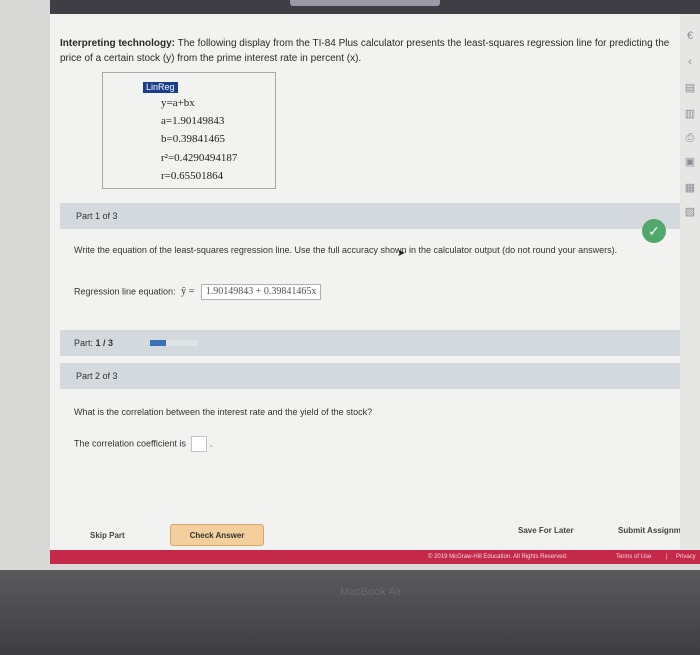 The height and width of the screenshot is (655, 700). Describe the element at coordinates (375, 7) in the screenshot. I see `browser-top-bar` at that location.